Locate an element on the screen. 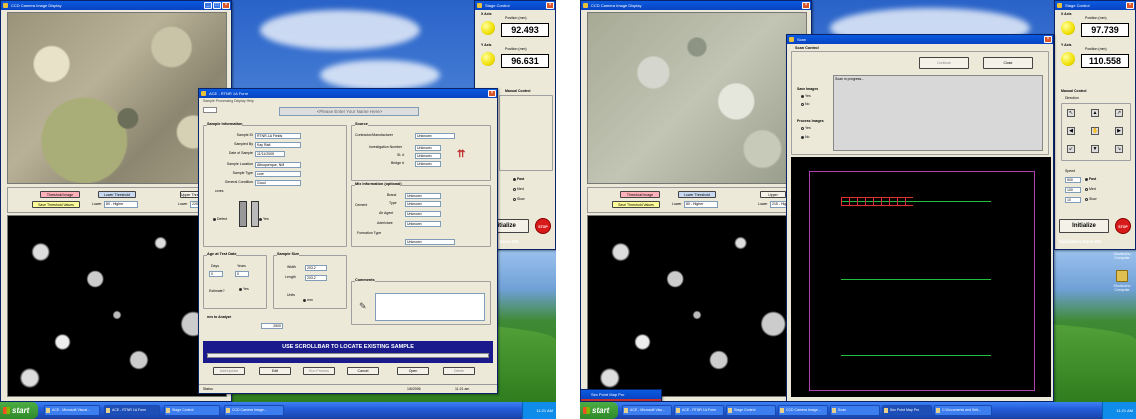 Image resolution: width=1136 pixels, height=419 pixels. bridge-field: Unknown is located at coordinates (428, 164).